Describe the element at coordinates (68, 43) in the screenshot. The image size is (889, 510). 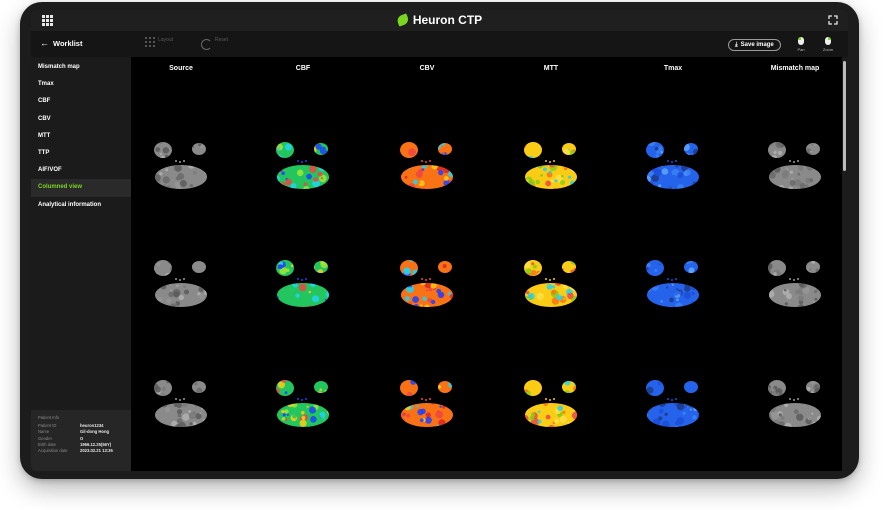
I see `back-label: Worklist` at that location.